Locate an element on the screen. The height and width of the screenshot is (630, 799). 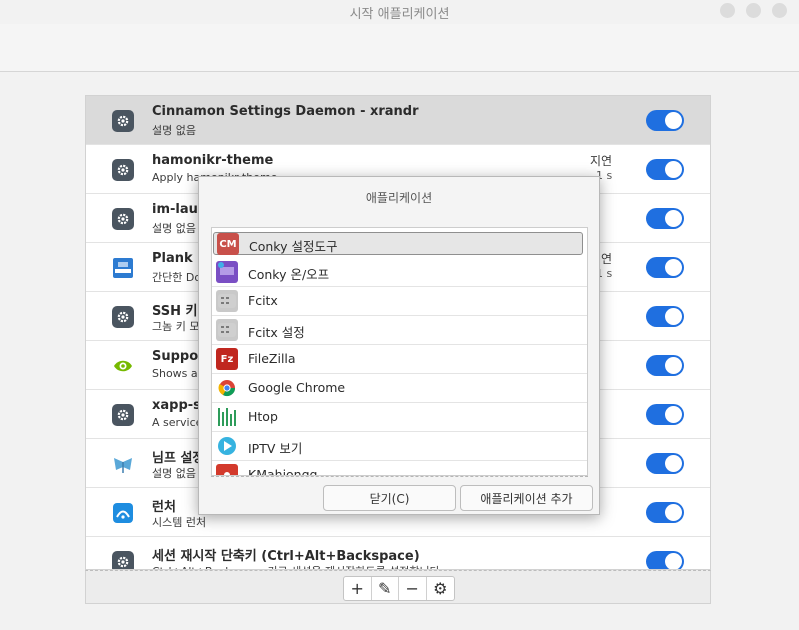
application-list-item: Fcitx is located at coordinates (399, 301).